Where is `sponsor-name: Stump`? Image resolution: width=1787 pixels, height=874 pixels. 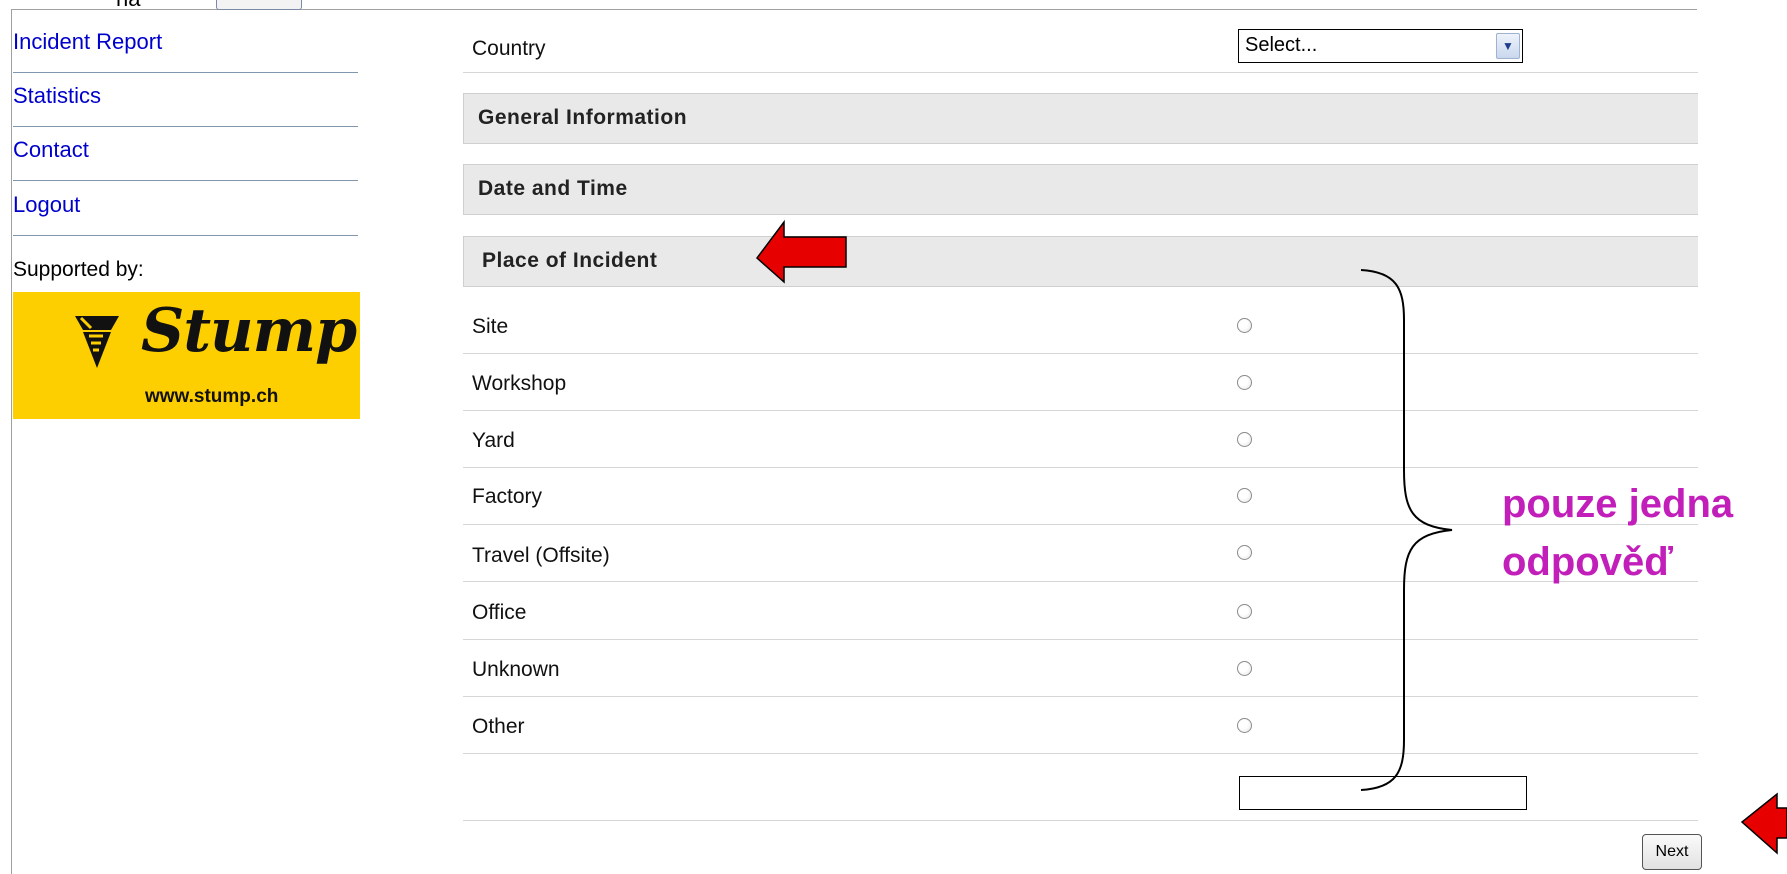 sponsor-name: Stump is located at coordinates (249, 331).